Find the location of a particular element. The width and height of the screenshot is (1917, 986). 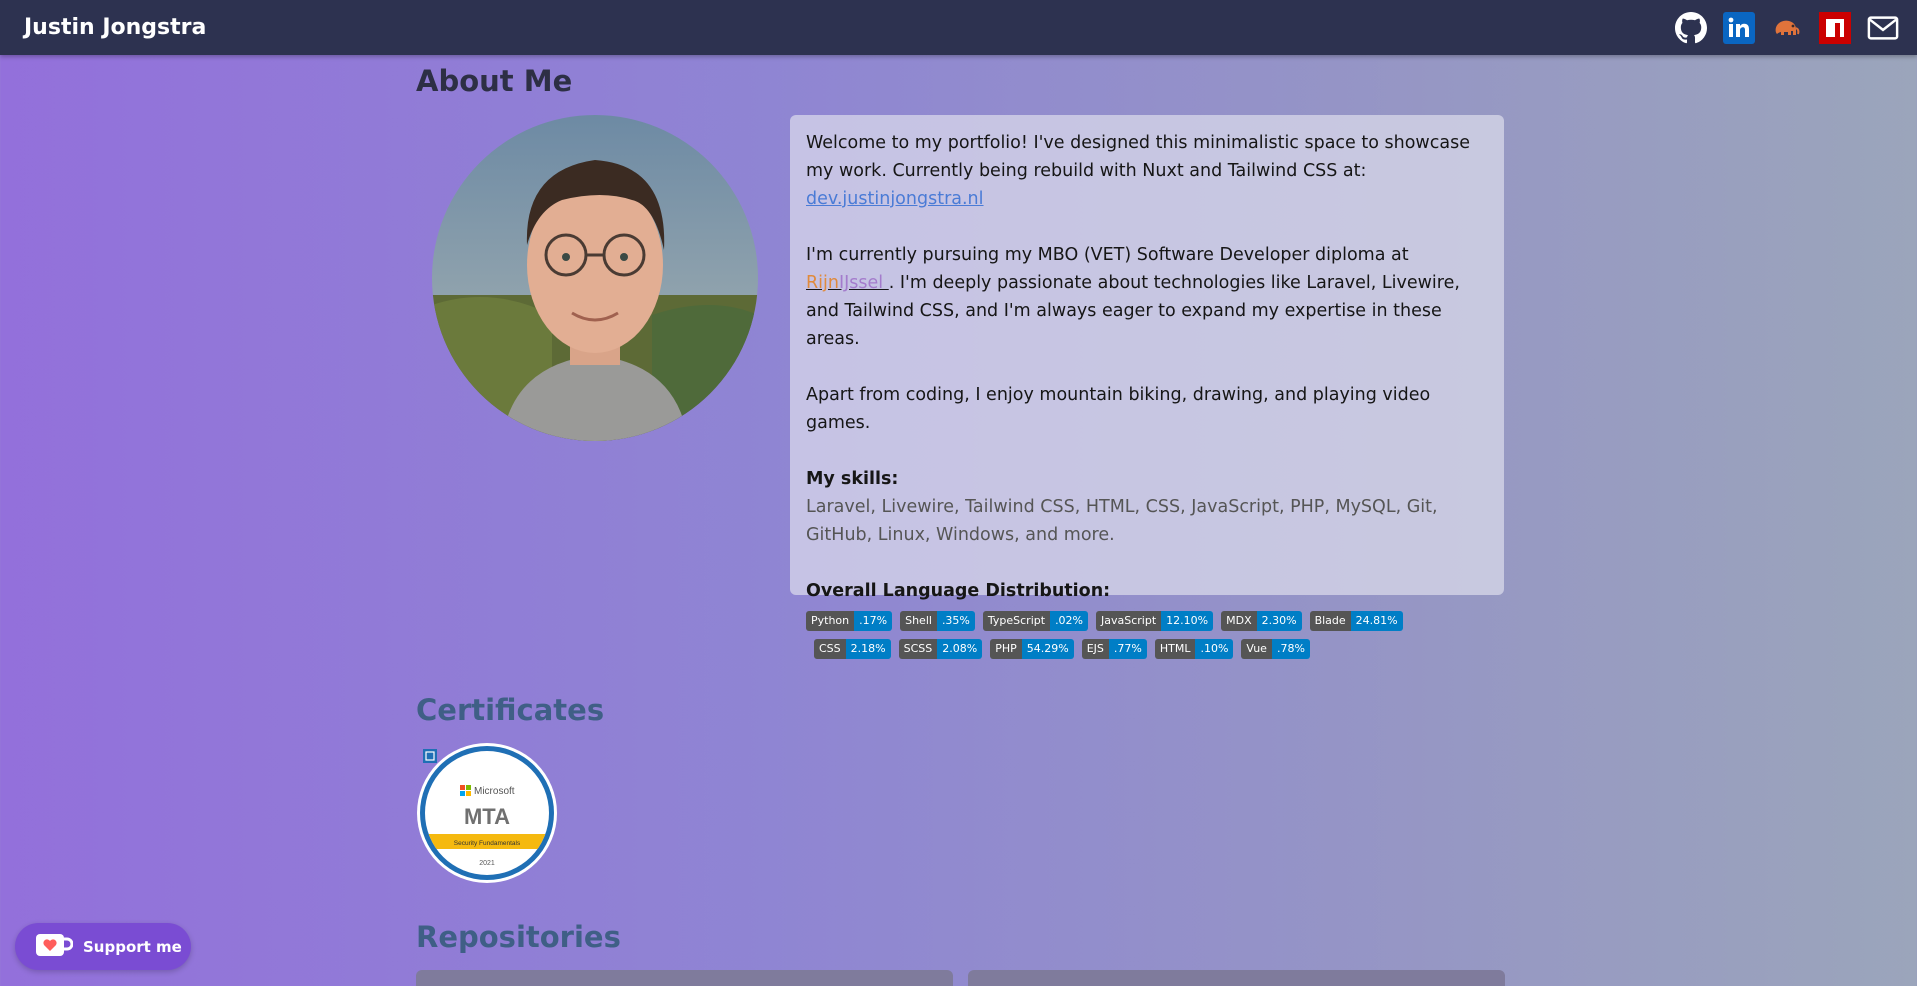

school-name-part2: IJssel is located at coordinates (863, 283).